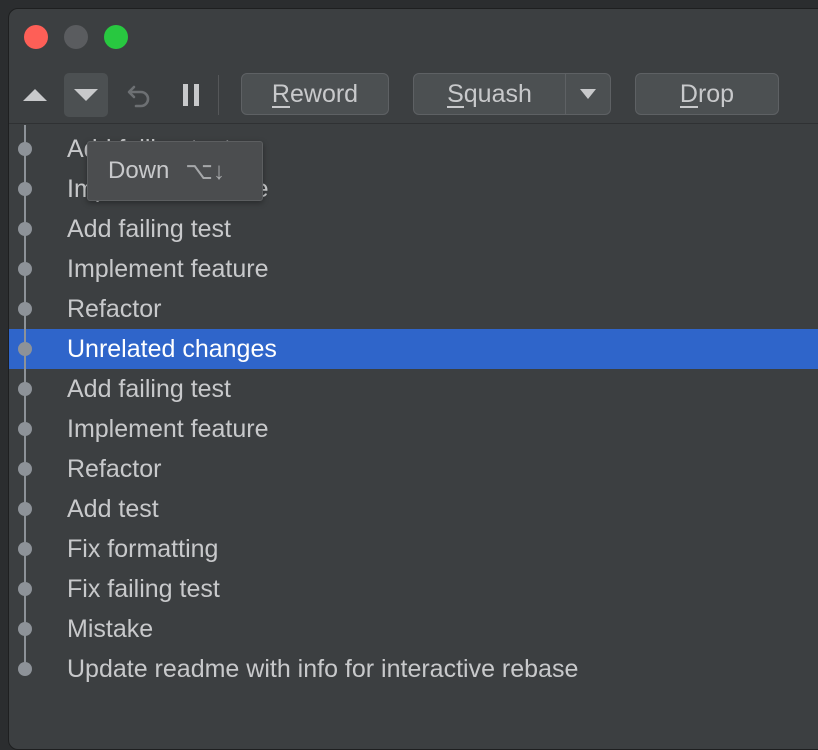 Image resolution: width=818 pixels, height=750 pixels. I want to click on move-up-button, so click(35, 95).